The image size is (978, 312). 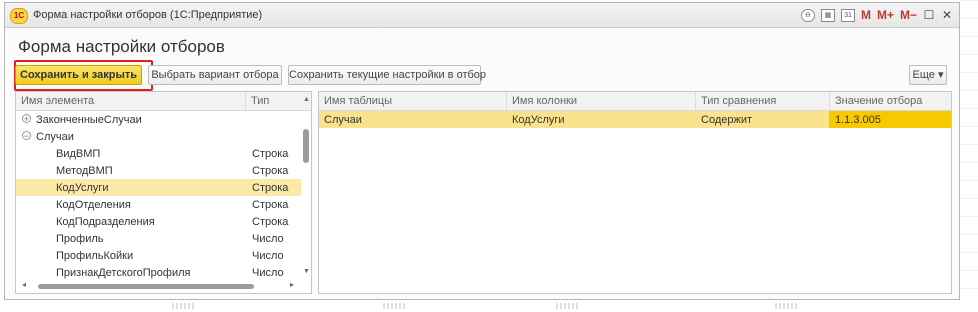 I want to click on elements-table-header: Имя элемента Тип, so click(x=163, y=101).